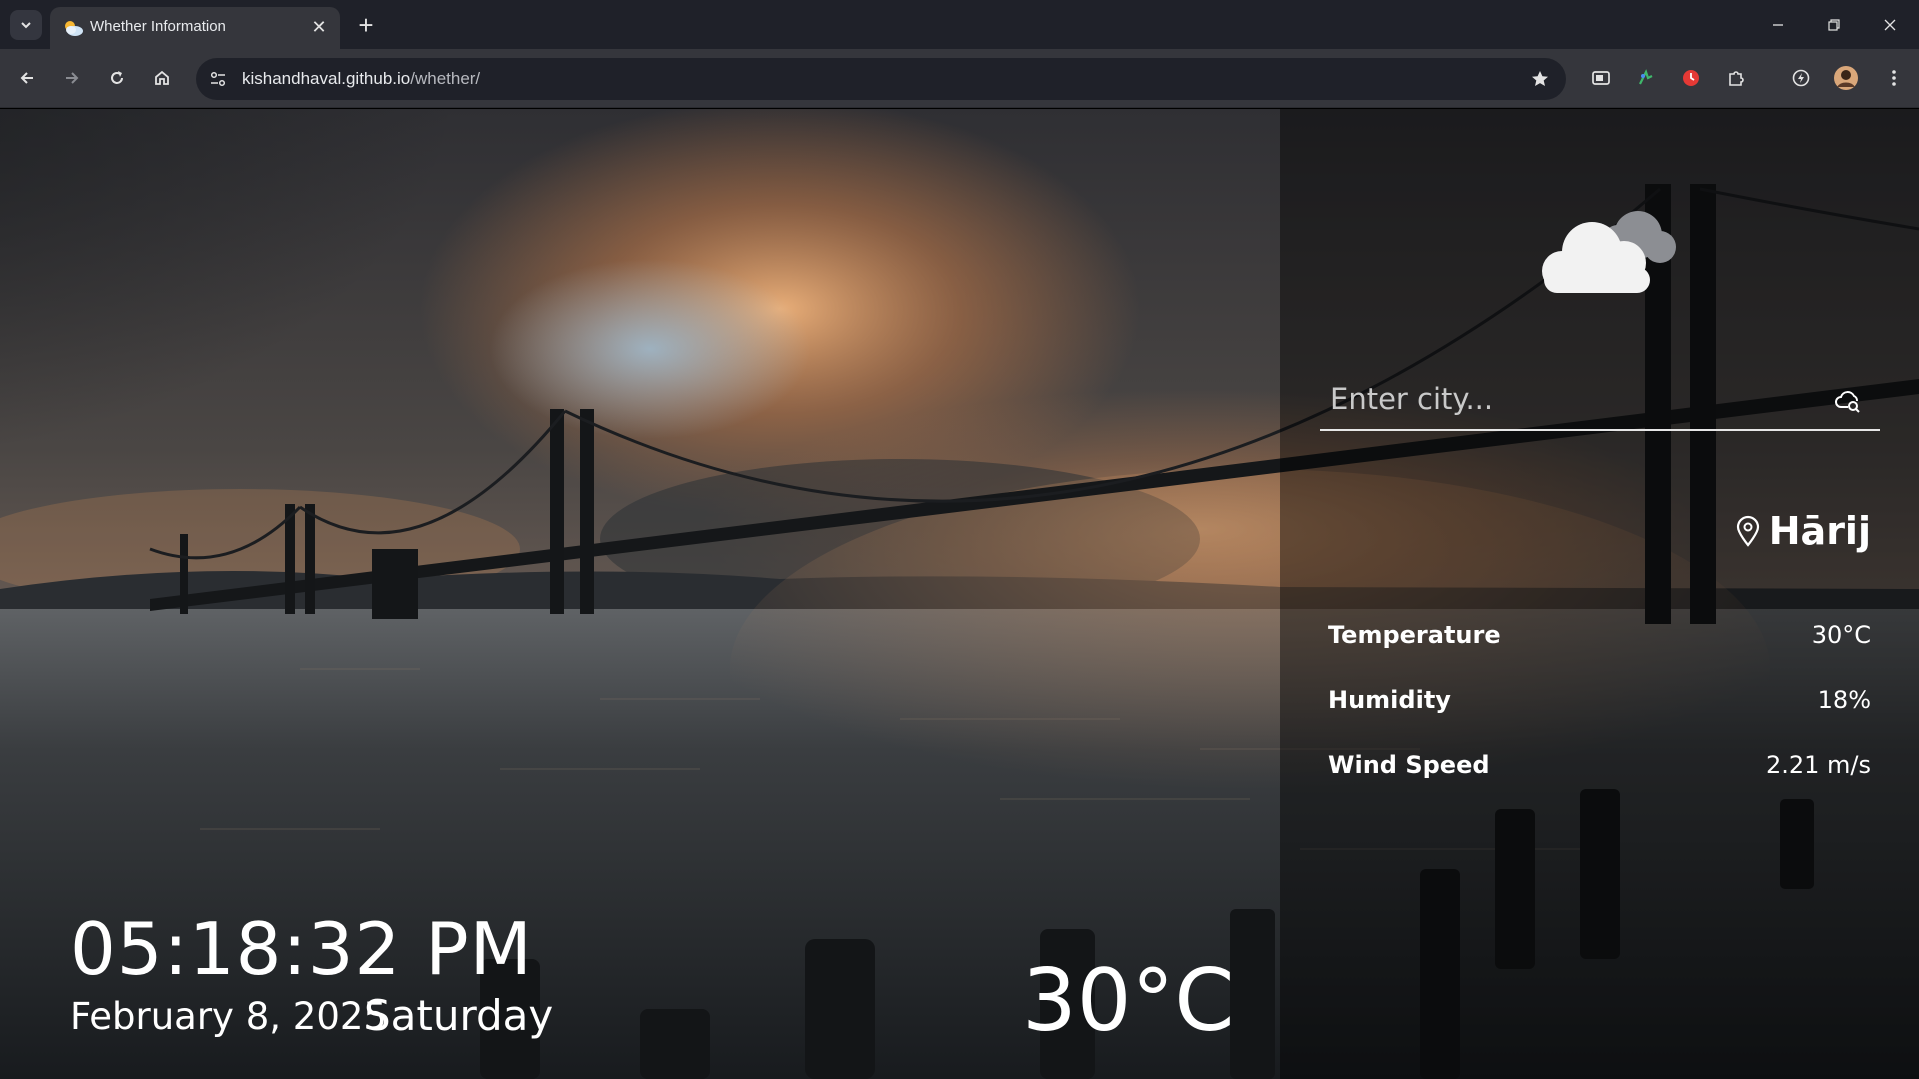  I want to click on cloud-search-icon, so click(1847, 402).